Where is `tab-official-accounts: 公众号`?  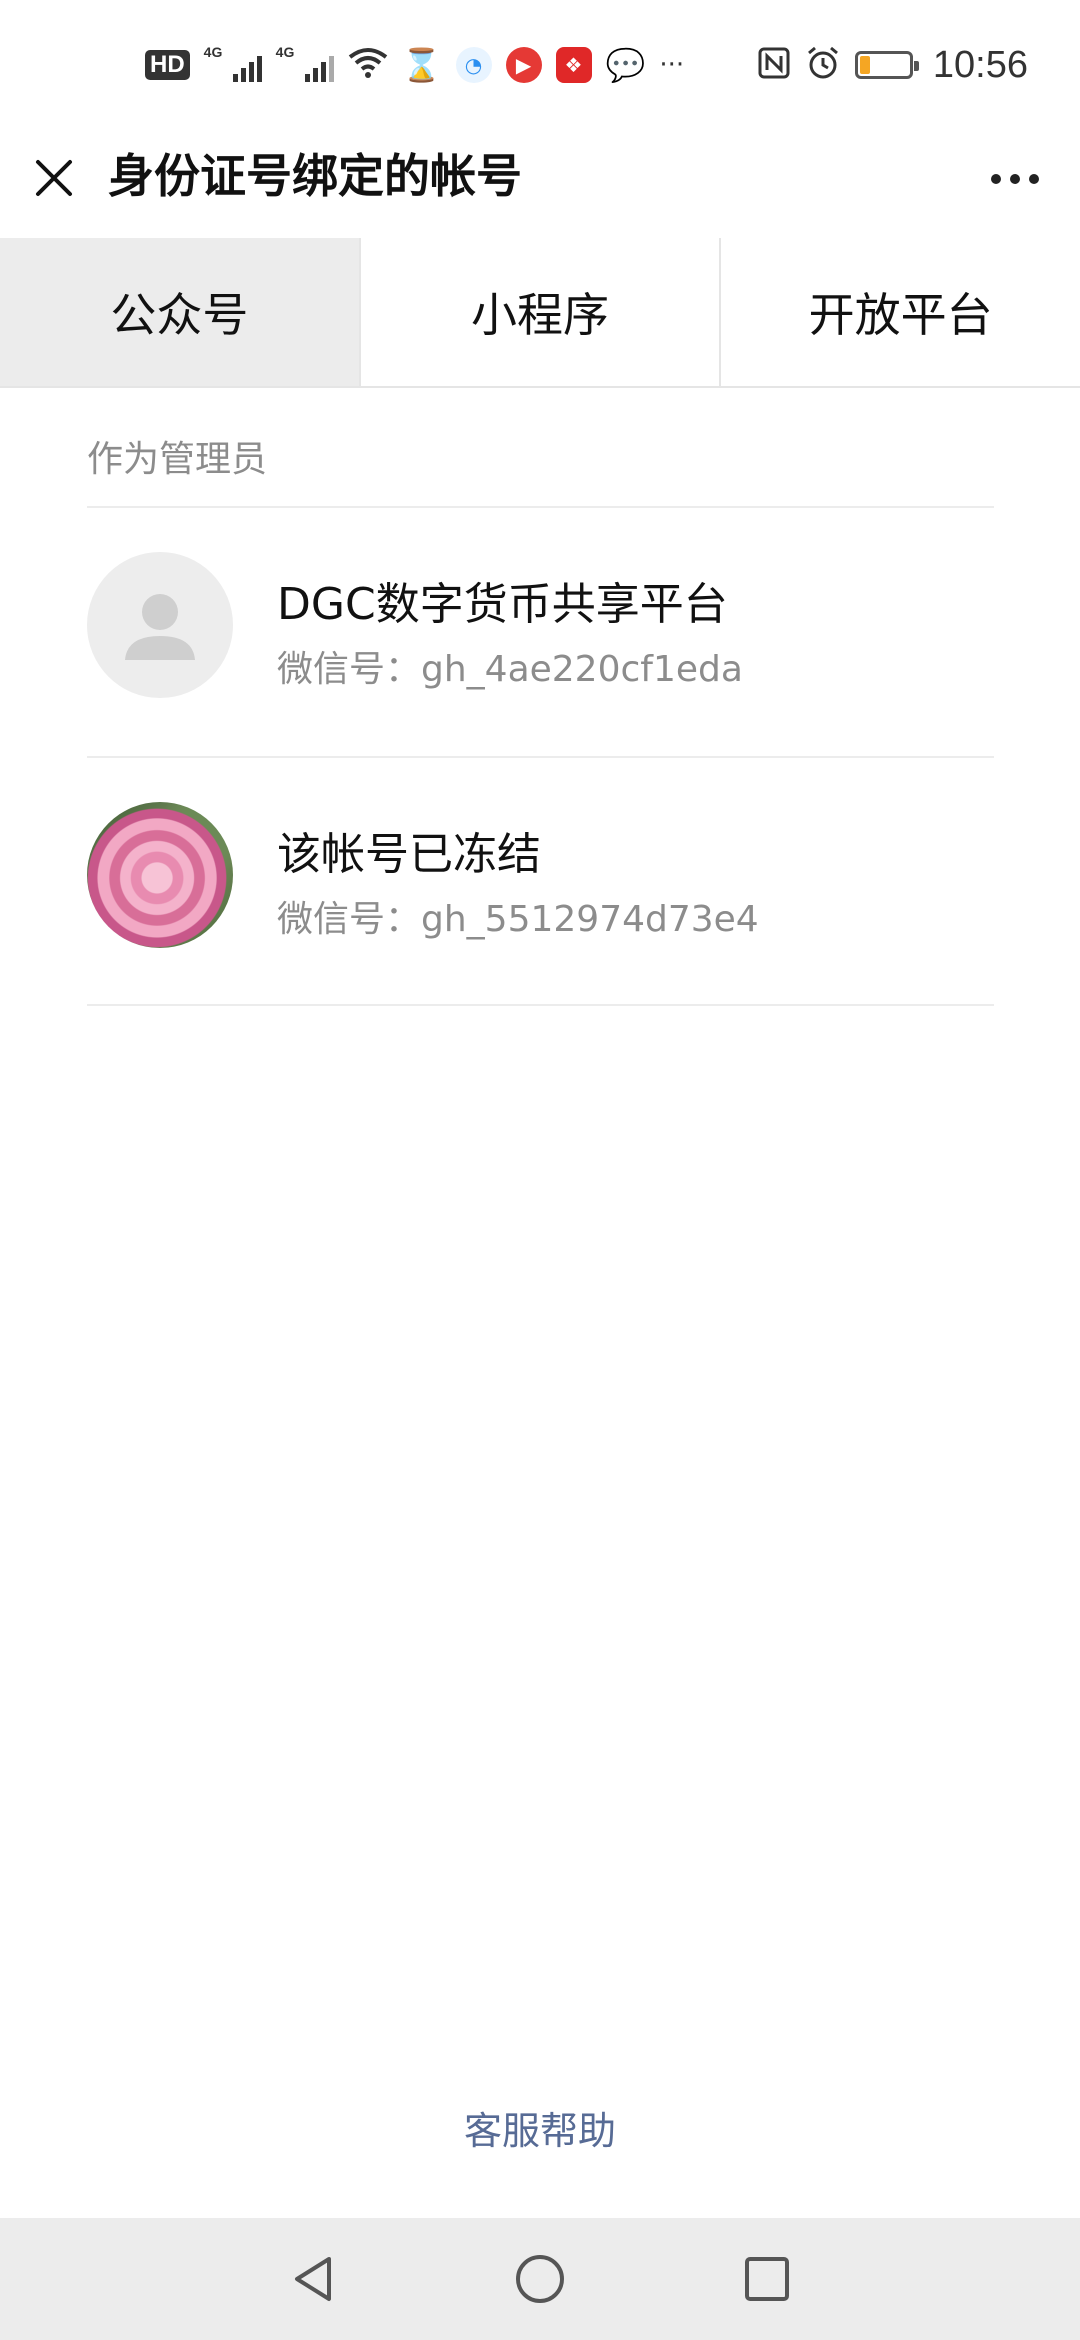 tab-official-accounts: 公众号 is located at coordinates (180, 312).